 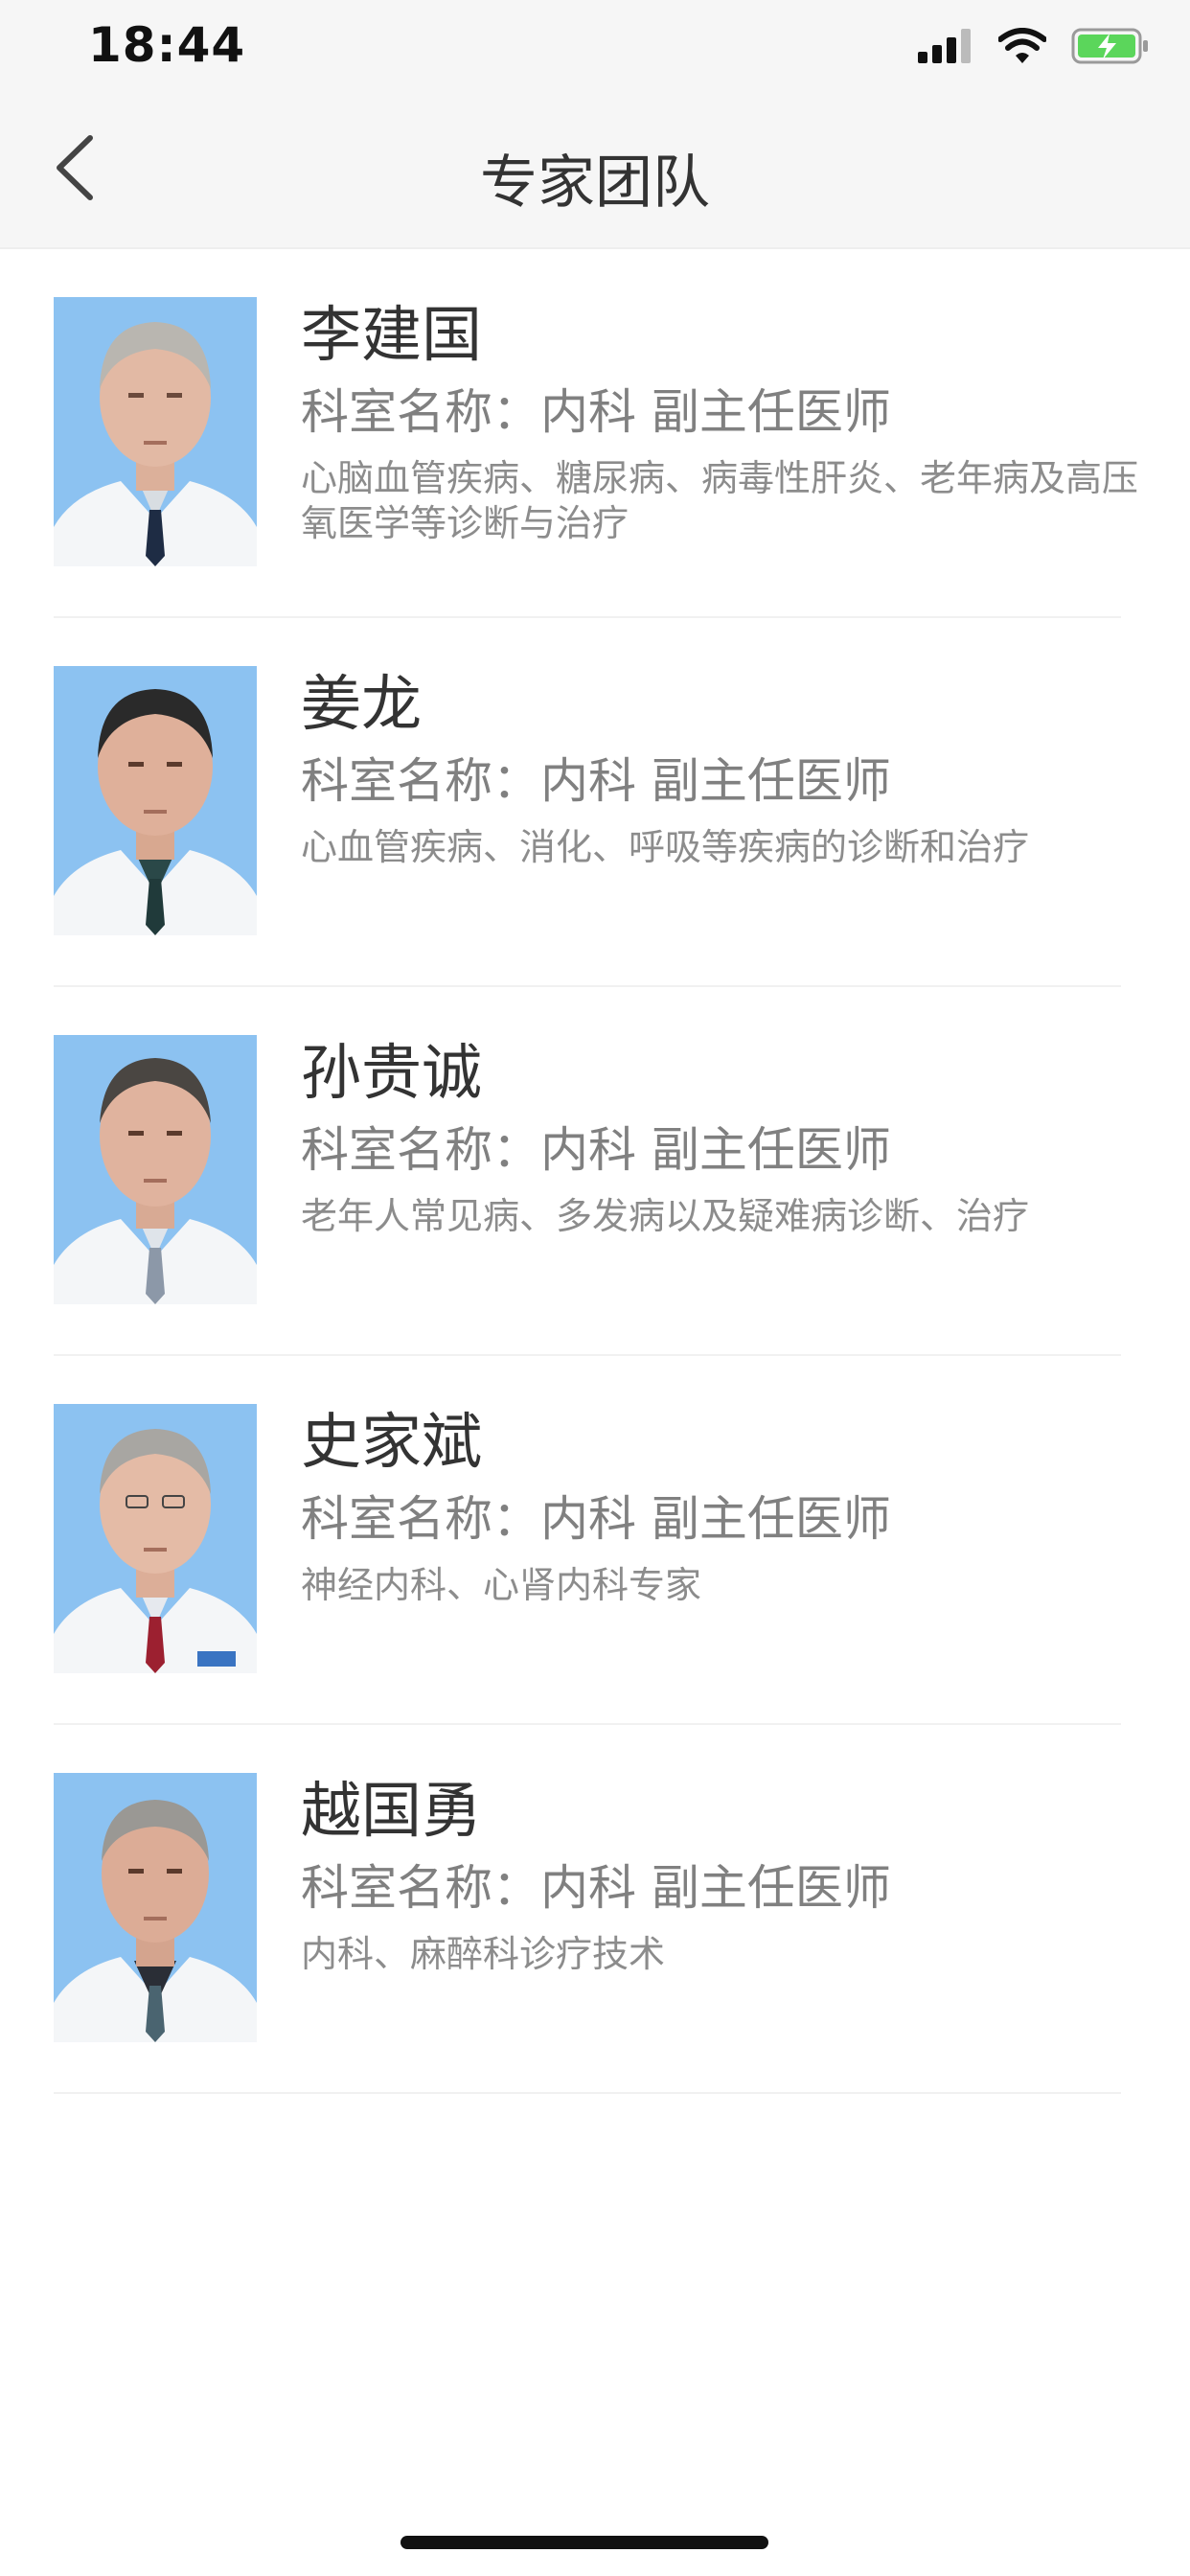 I want to click on doctor-name: 孙贵诚, so click(x=391, y=1073).